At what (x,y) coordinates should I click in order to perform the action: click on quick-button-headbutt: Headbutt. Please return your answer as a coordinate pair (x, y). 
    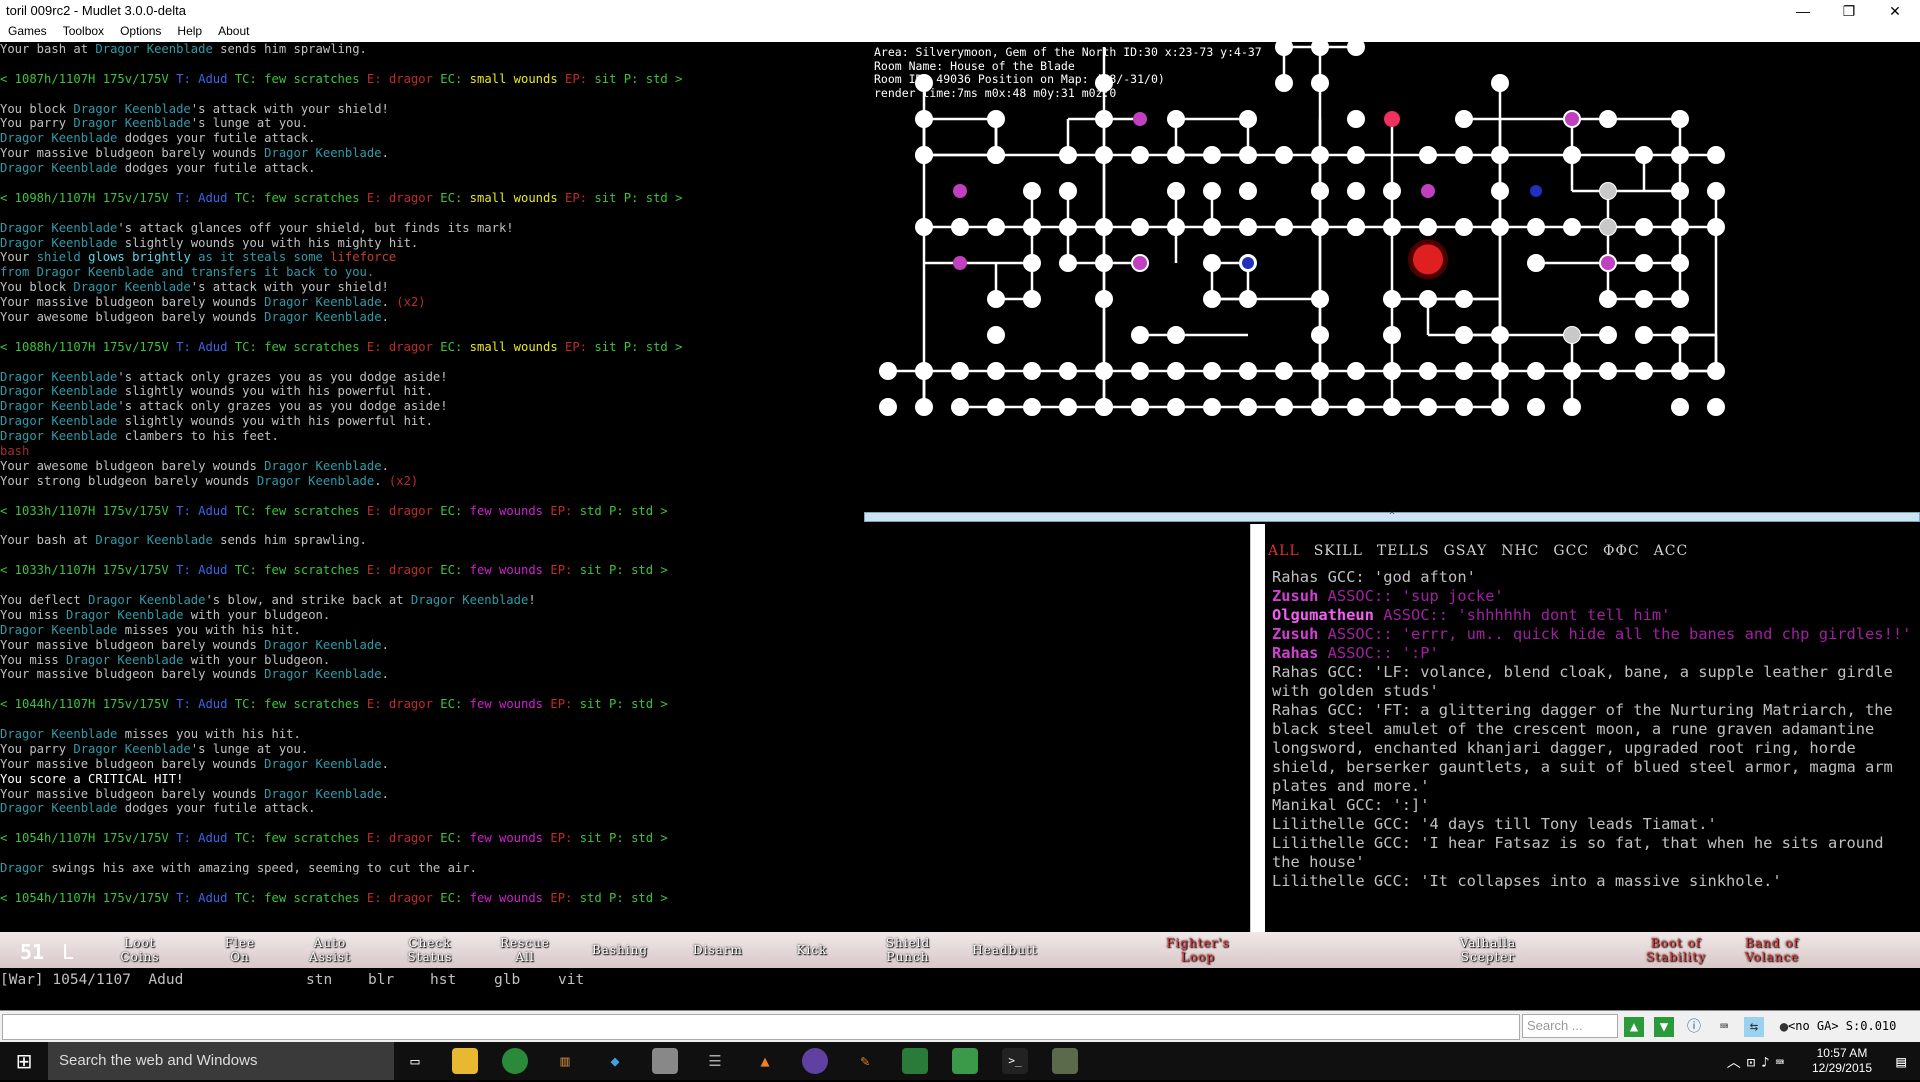
    Looking at the image, I should click on (1005, 946).